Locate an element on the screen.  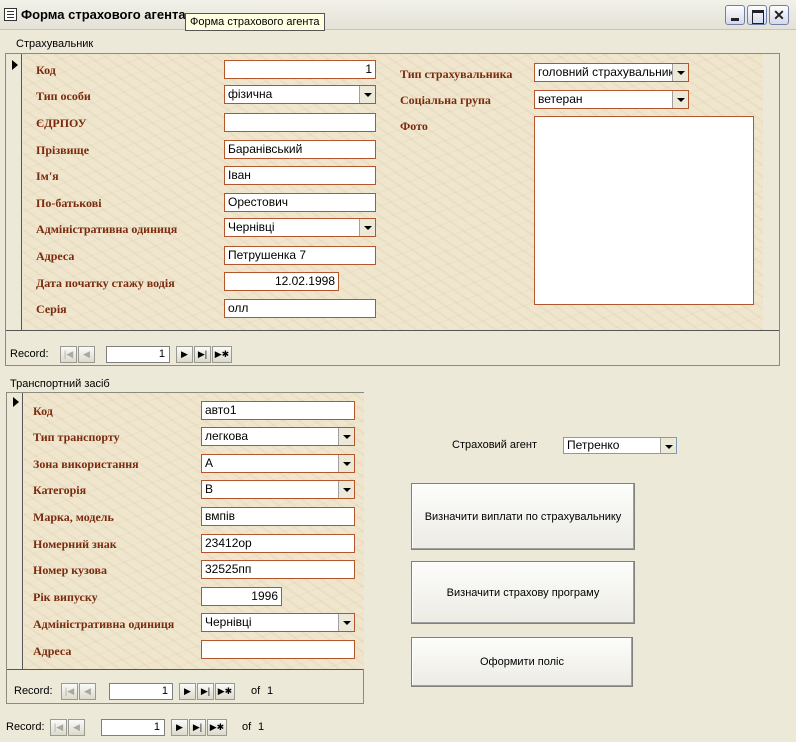
insured-type-combo: головний страхувальник is located at coordinates (611, 72).